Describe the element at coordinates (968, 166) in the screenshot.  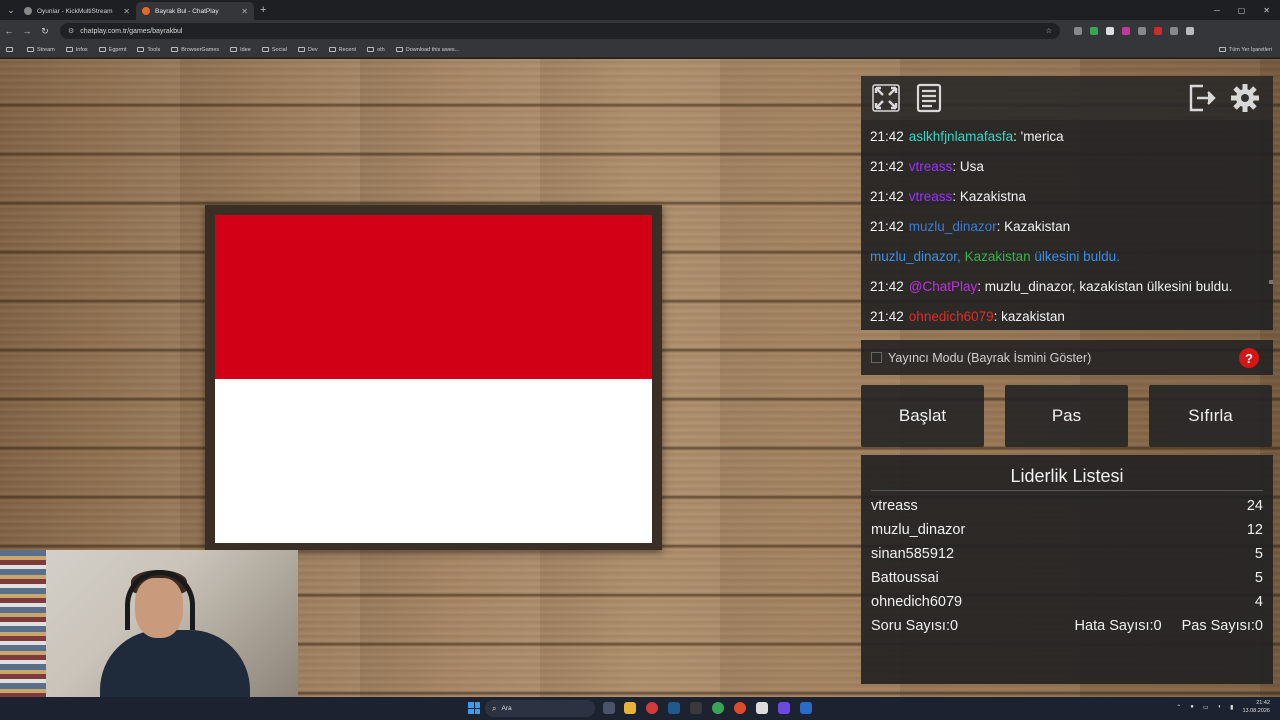
I see `chat-text: : Usa` at that location.